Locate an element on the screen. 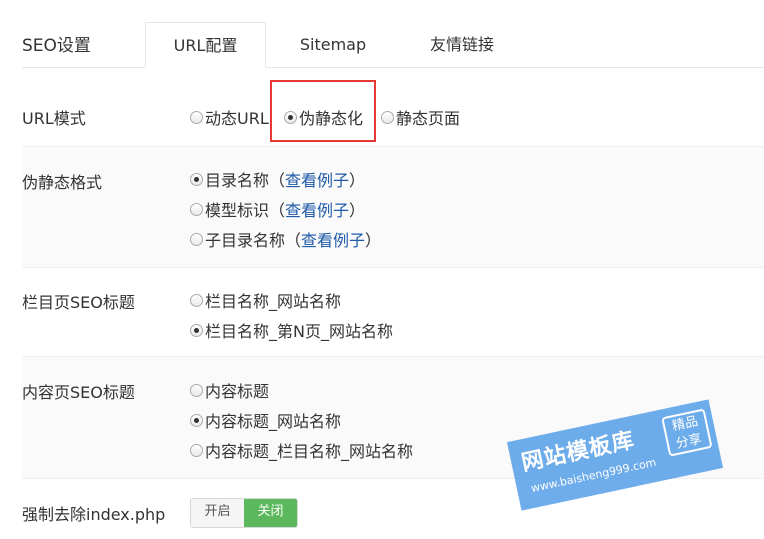  url-mode-static-option: 静态页面 is located at coordinates (420, 117).